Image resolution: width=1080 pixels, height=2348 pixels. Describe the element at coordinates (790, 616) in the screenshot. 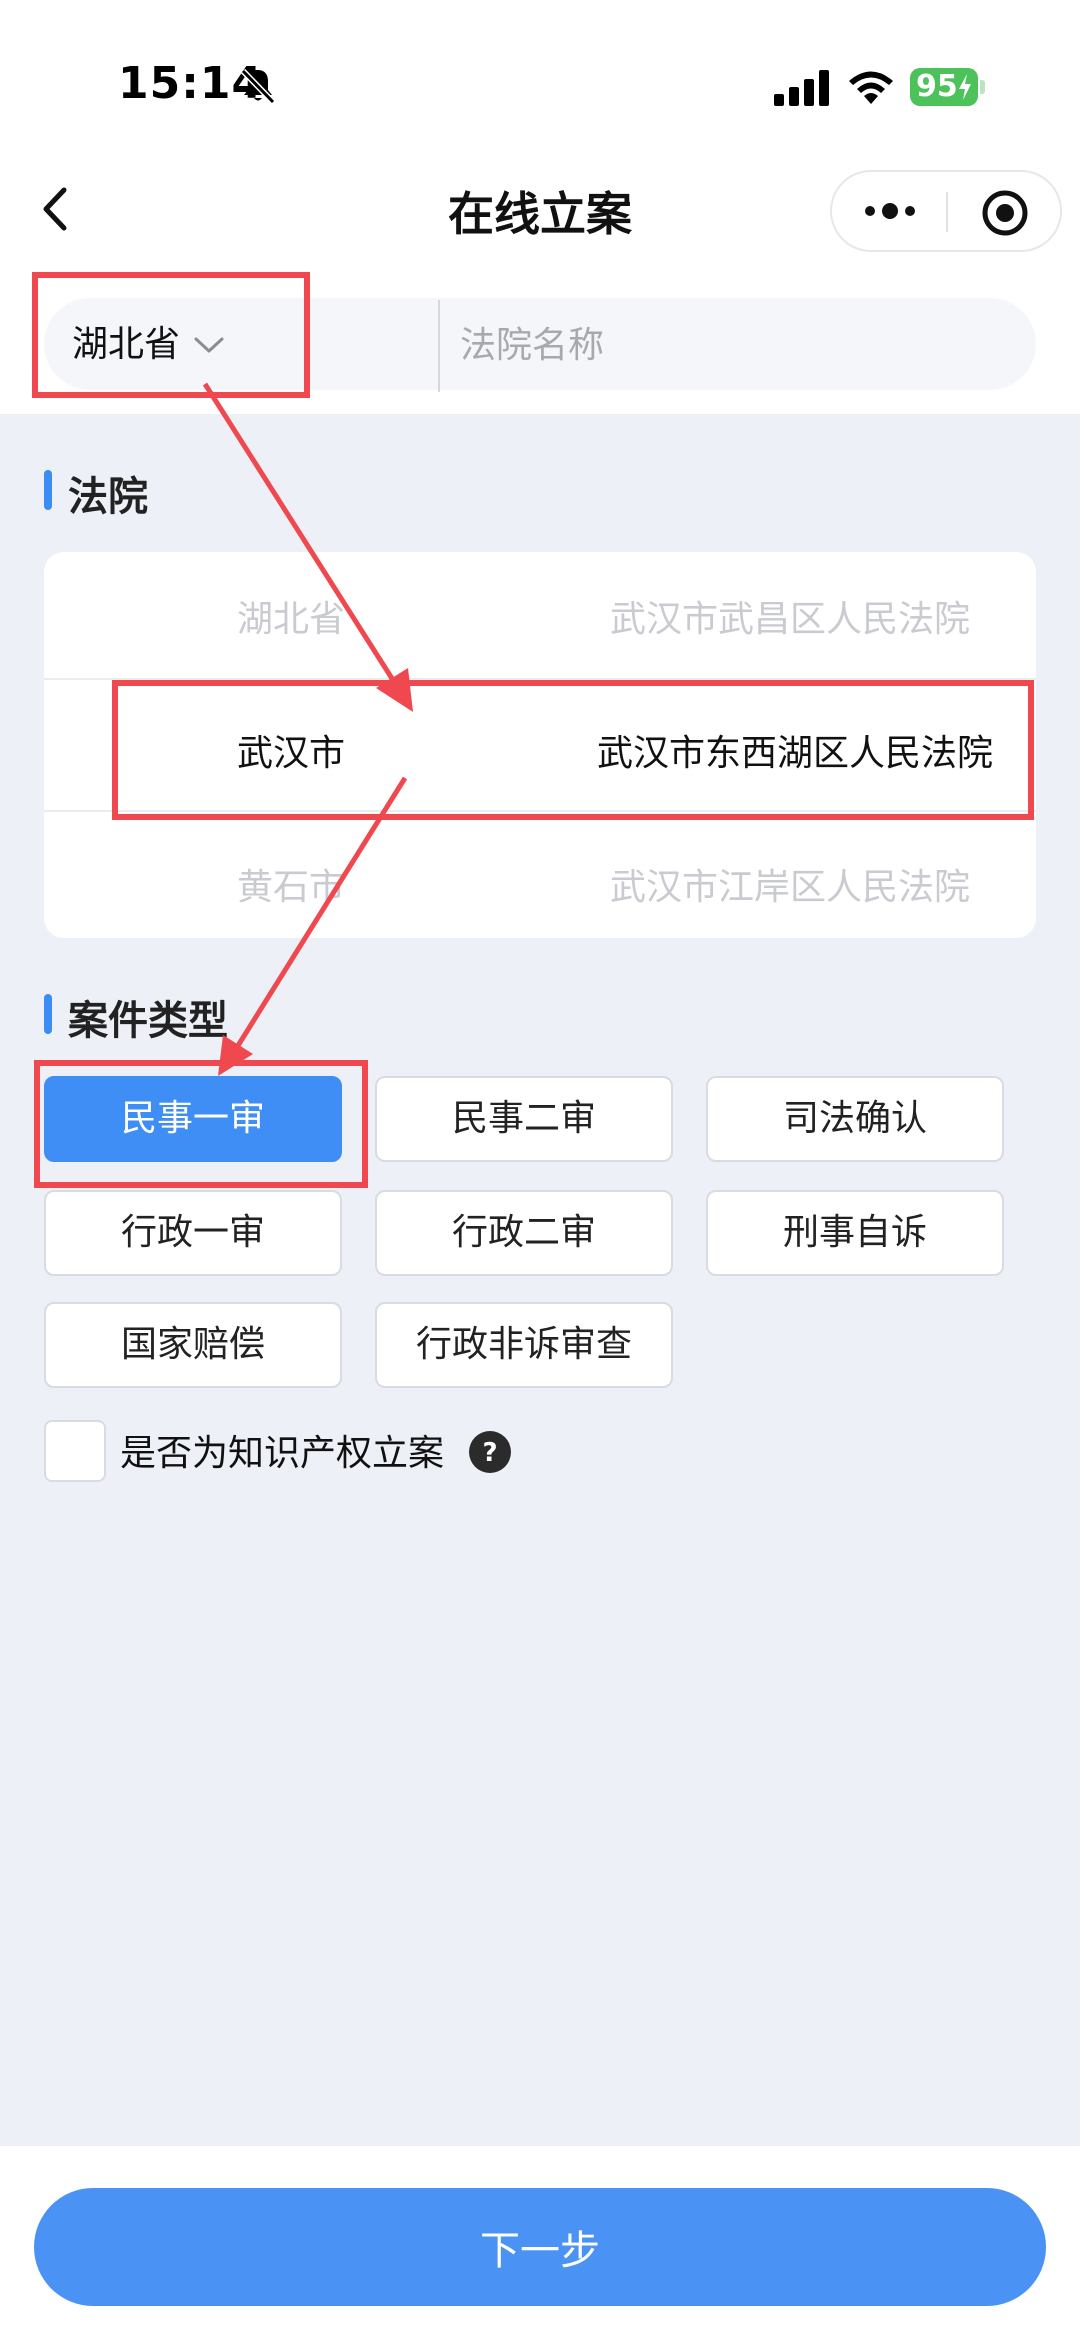

I see `picker-court: 武汉市武昌区人民法院` at that location.